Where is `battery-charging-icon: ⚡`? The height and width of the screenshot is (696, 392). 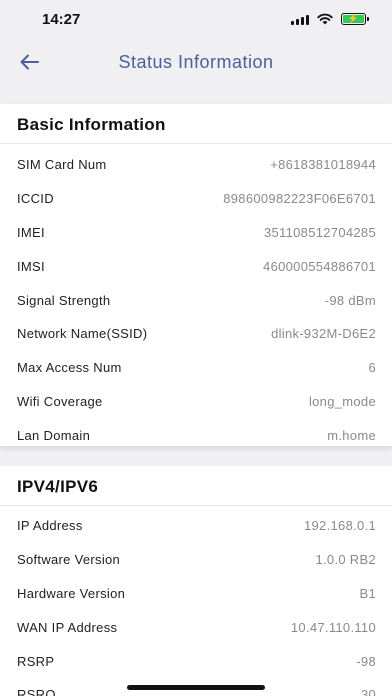
battery-charging-icon: ⚡ is located at coordinates (355, 19).